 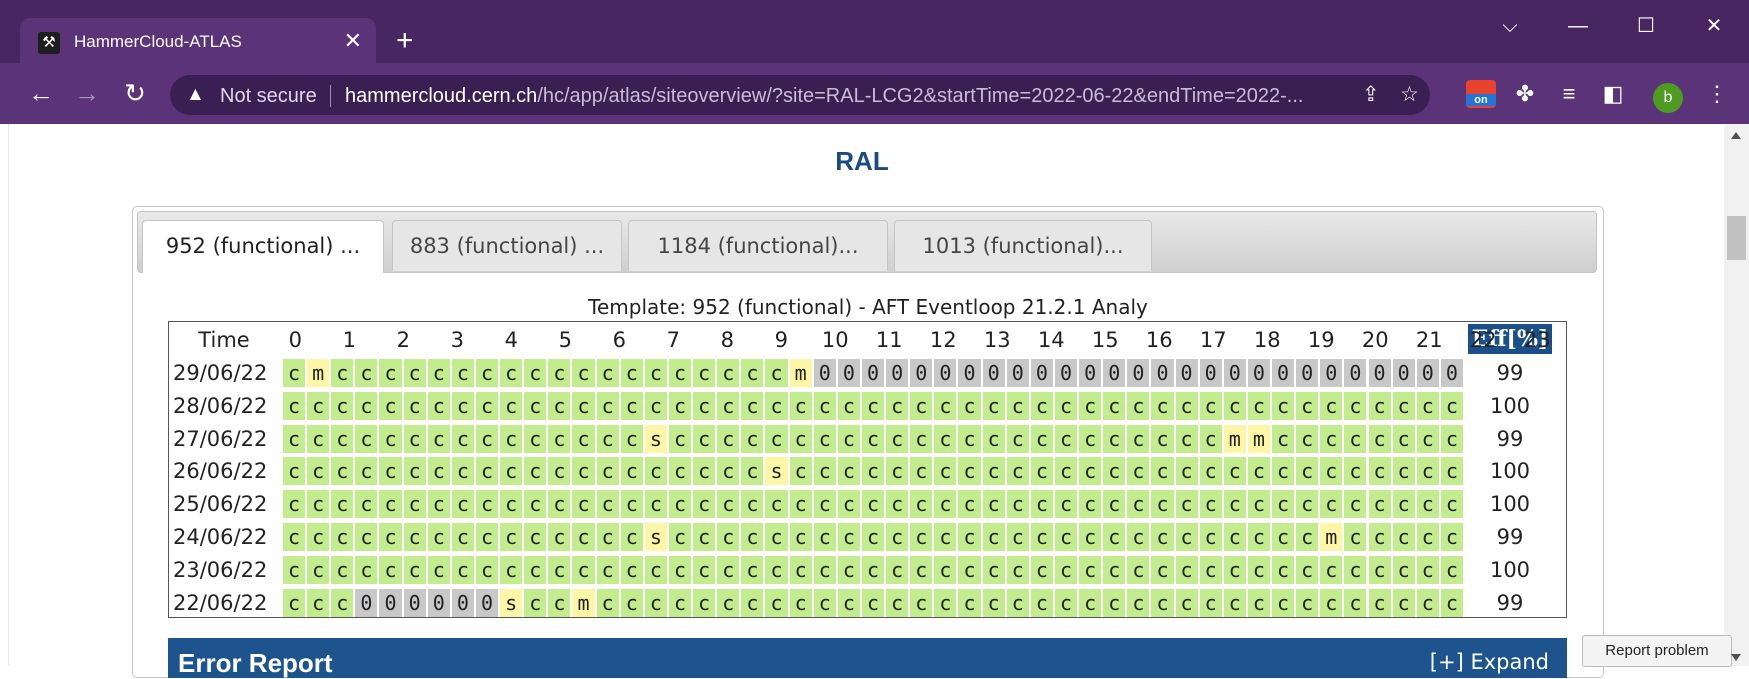 I want to click on error-report-bar: Error Report [+] Expand, so click(x=867, y=658).